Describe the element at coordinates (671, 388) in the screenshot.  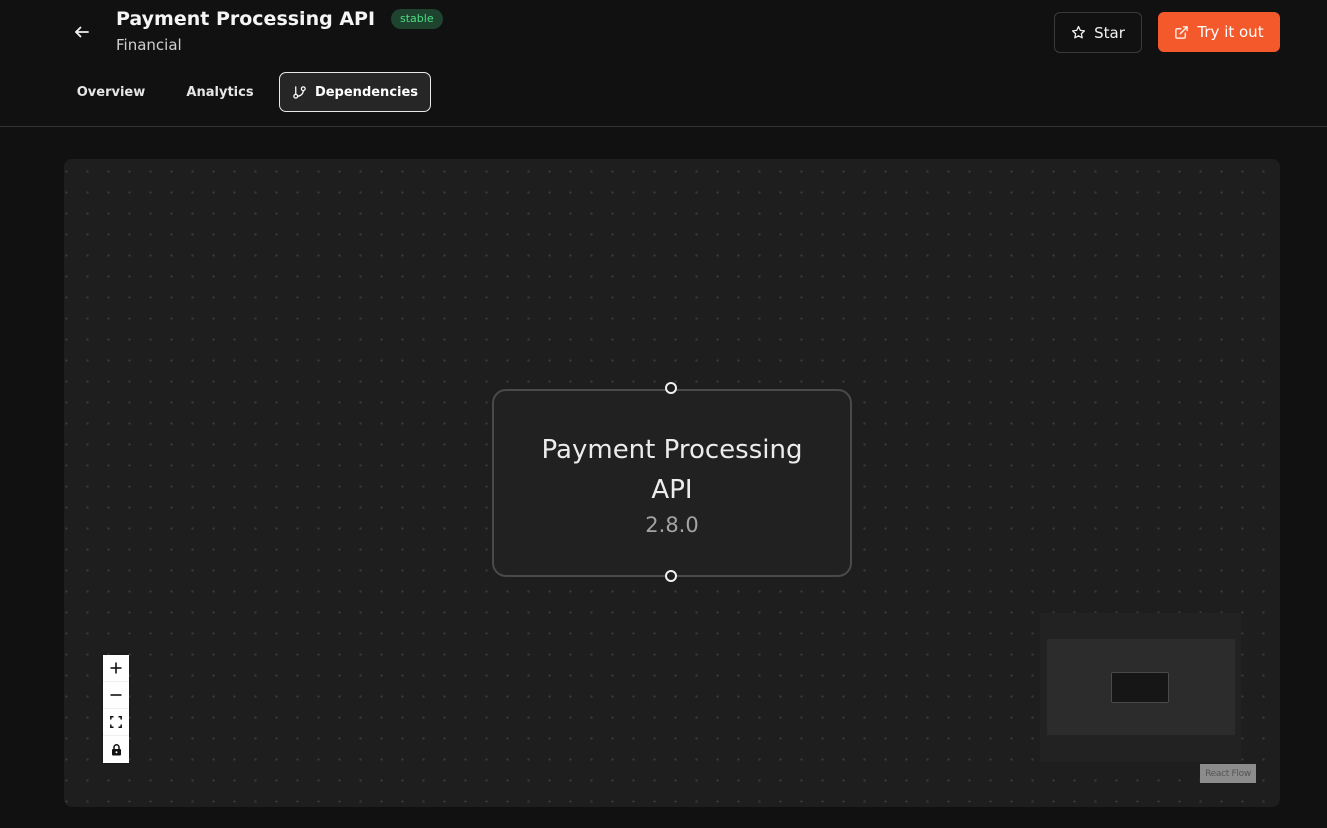
I see `node-target-handle` at that location.